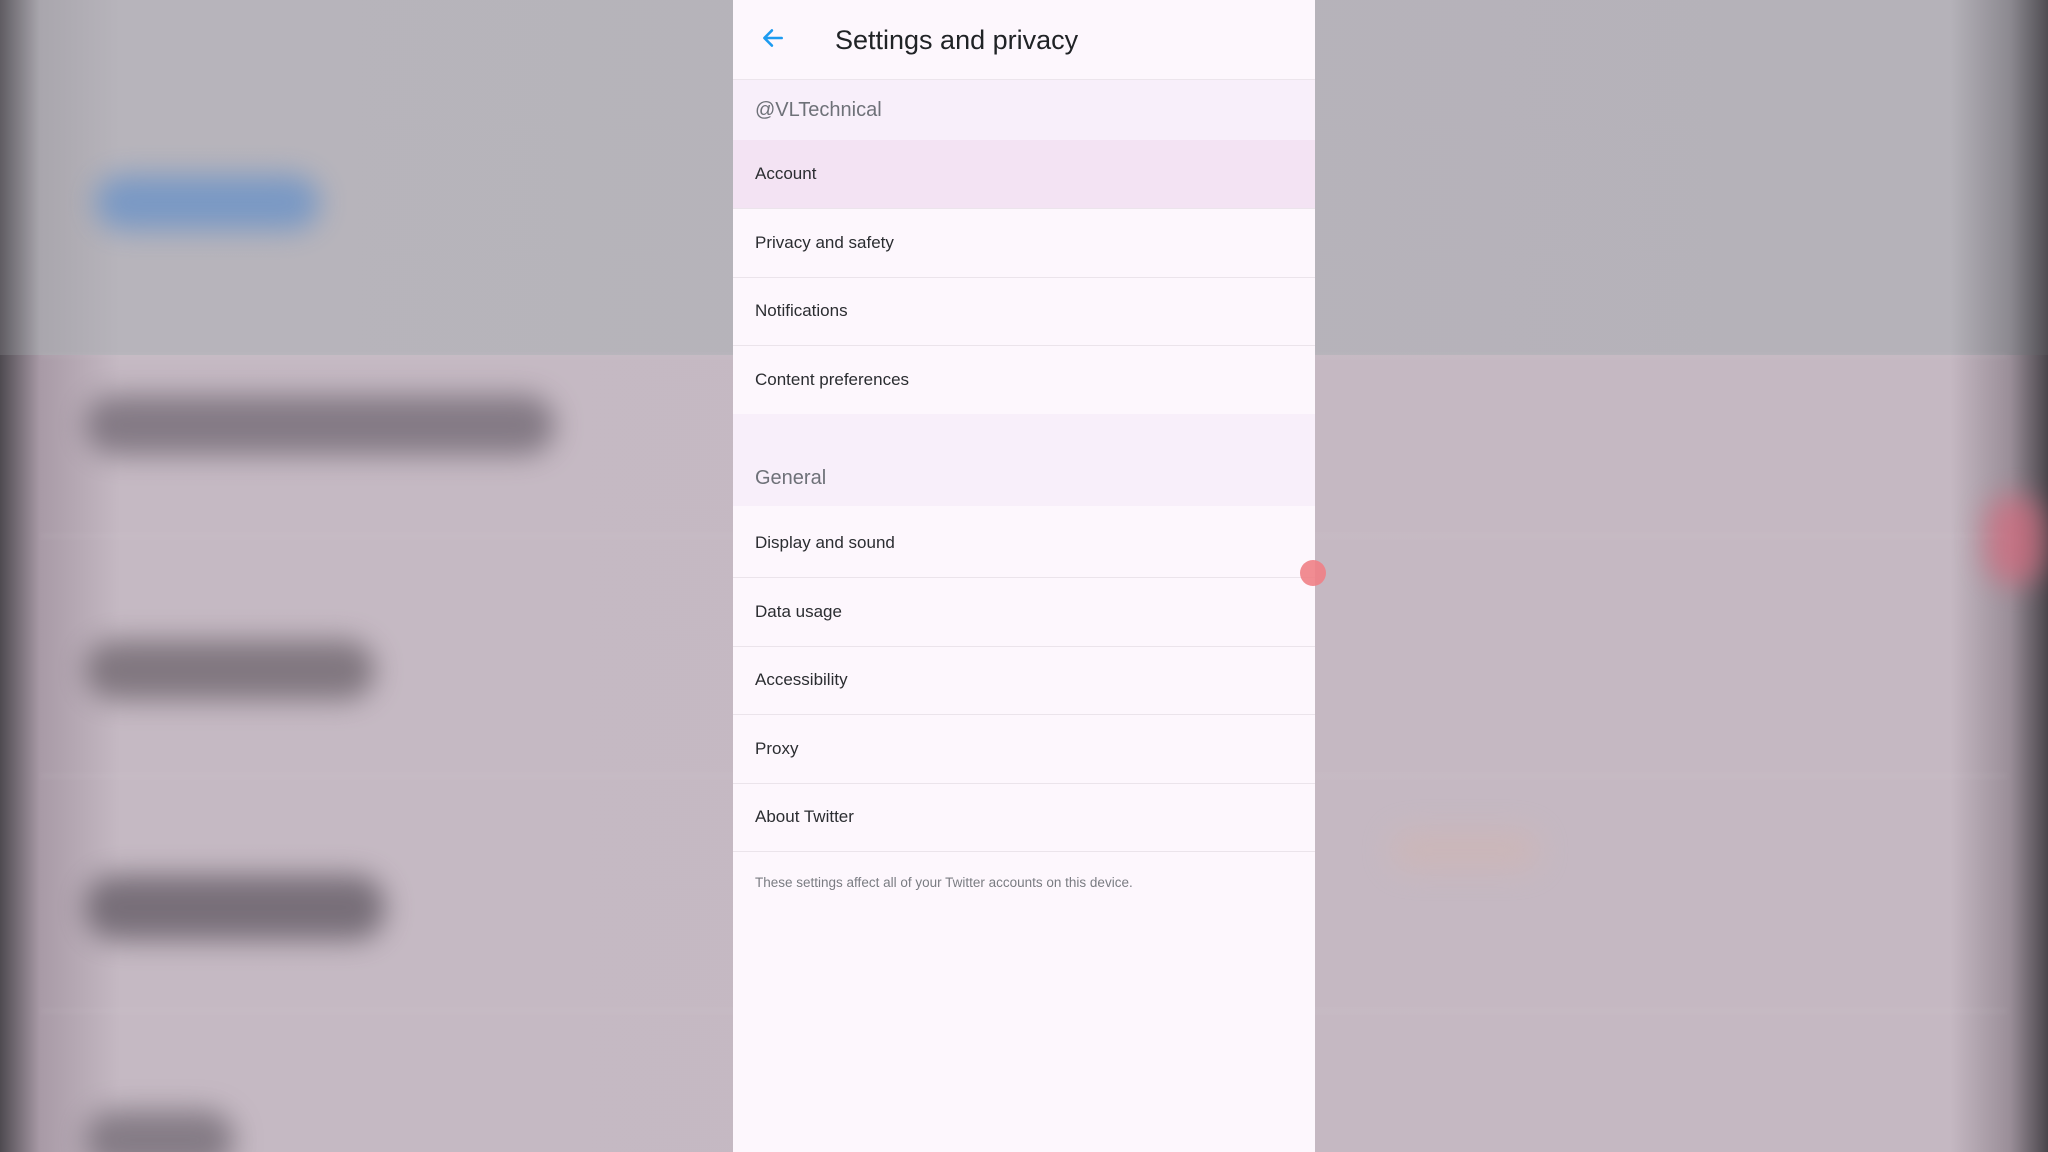  What do you see at coordinates (1024, 460) in the screenshot?
I see `general-section-header: General` at bounding box center [1024, 460].